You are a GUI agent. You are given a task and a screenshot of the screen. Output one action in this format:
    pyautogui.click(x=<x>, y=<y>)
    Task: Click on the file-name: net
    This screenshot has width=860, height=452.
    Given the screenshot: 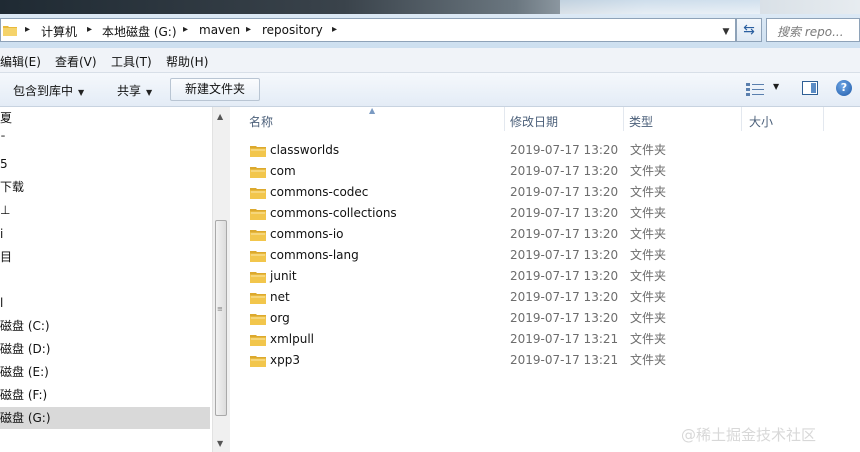 What is the action you would take?
    pyautogui.click(x=280, y=297)
    